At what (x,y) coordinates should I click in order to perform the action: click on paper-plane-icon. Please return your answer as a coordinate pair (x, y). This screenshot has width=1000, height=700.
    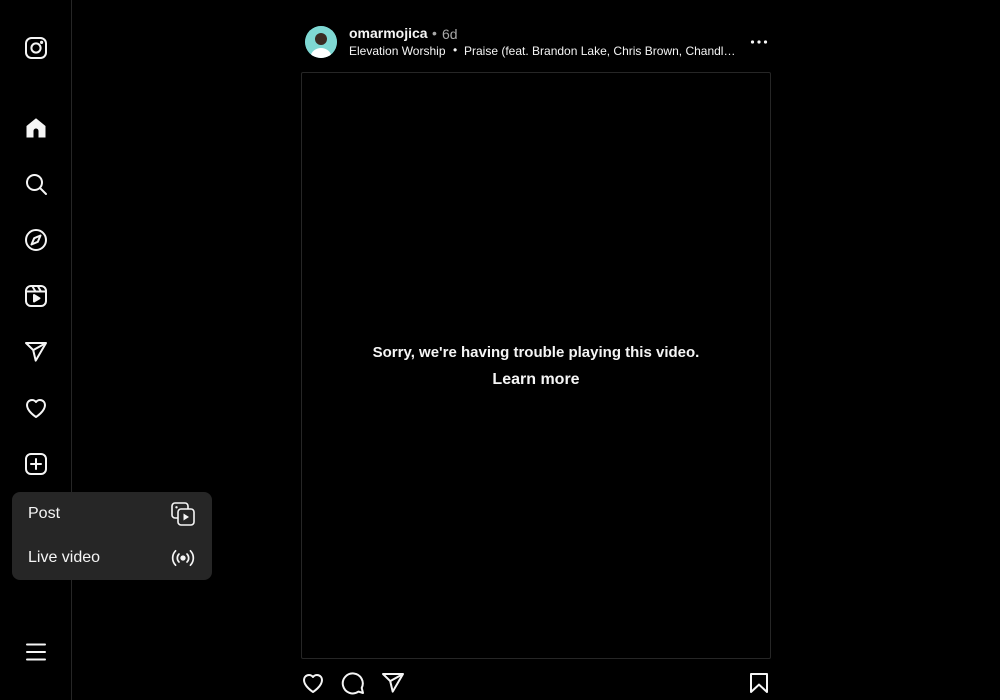
    Looking at the image, I should click on (36, 352).